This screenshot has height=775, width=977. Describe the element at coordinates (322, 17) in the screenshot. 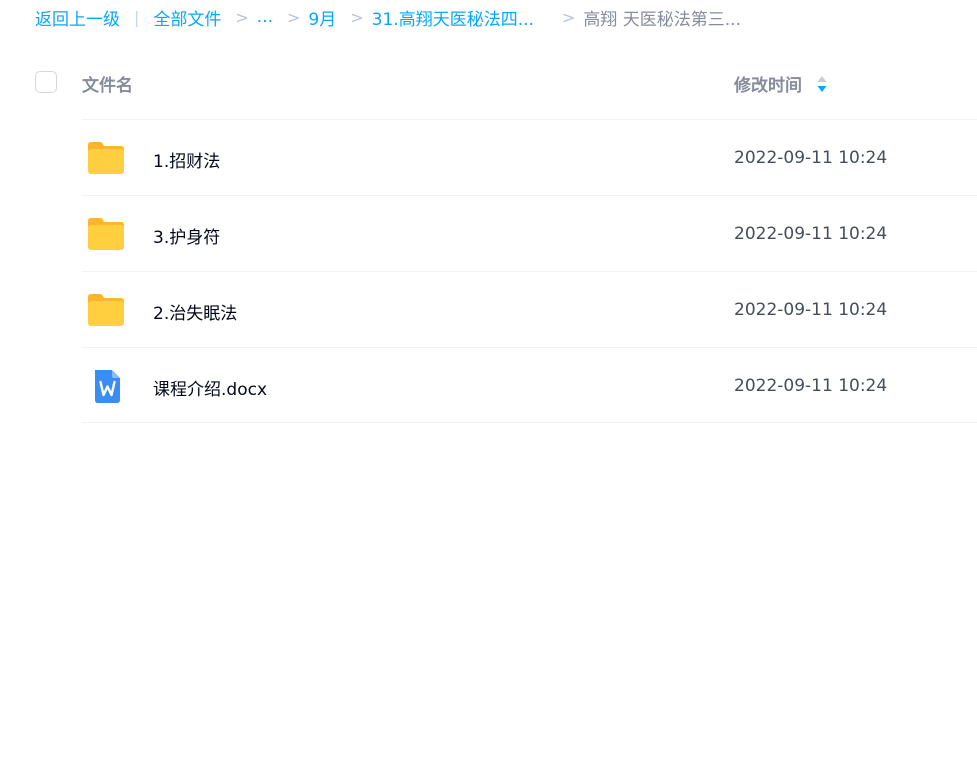

I see `breadcrumb-september: 9月` at that location.